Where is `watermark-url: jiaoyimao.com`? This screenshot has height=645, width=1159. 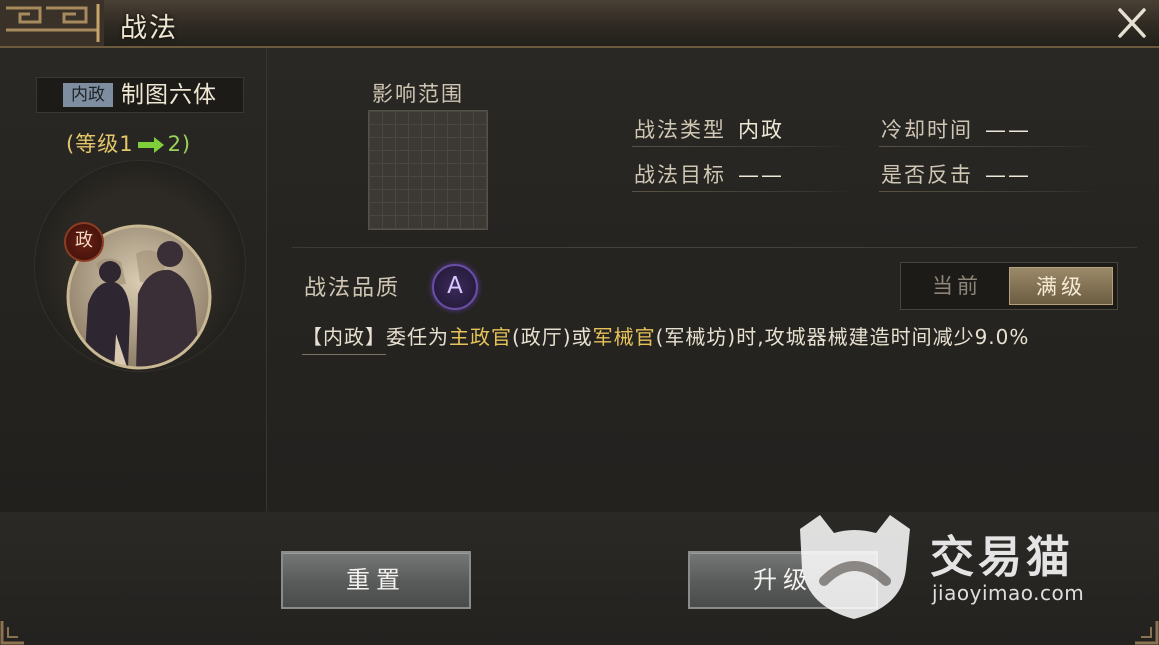
watermark-url: jiaoyimao.com is located at coordinates (1008, 593).